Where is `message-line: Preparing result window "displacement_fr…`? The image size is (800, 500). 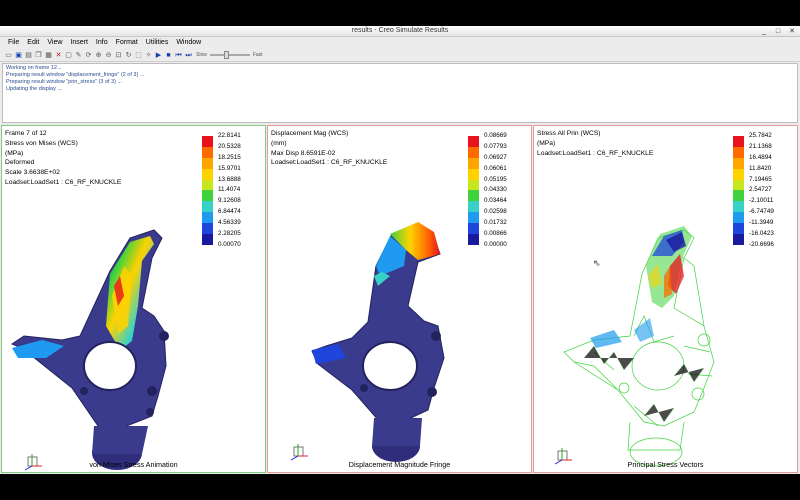
message-line: Preparing result window "displacement_fr… is located at coordinates (75, 75).